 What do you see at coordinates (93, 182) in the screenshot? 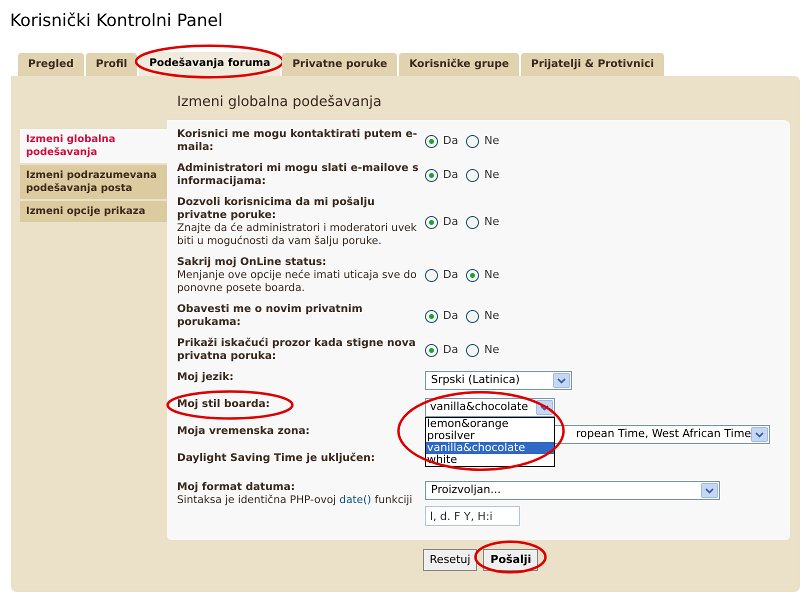
I see `sidebar-item: Izmeni podrazumevana podešavanja posta` at bounding box center [93, 182].